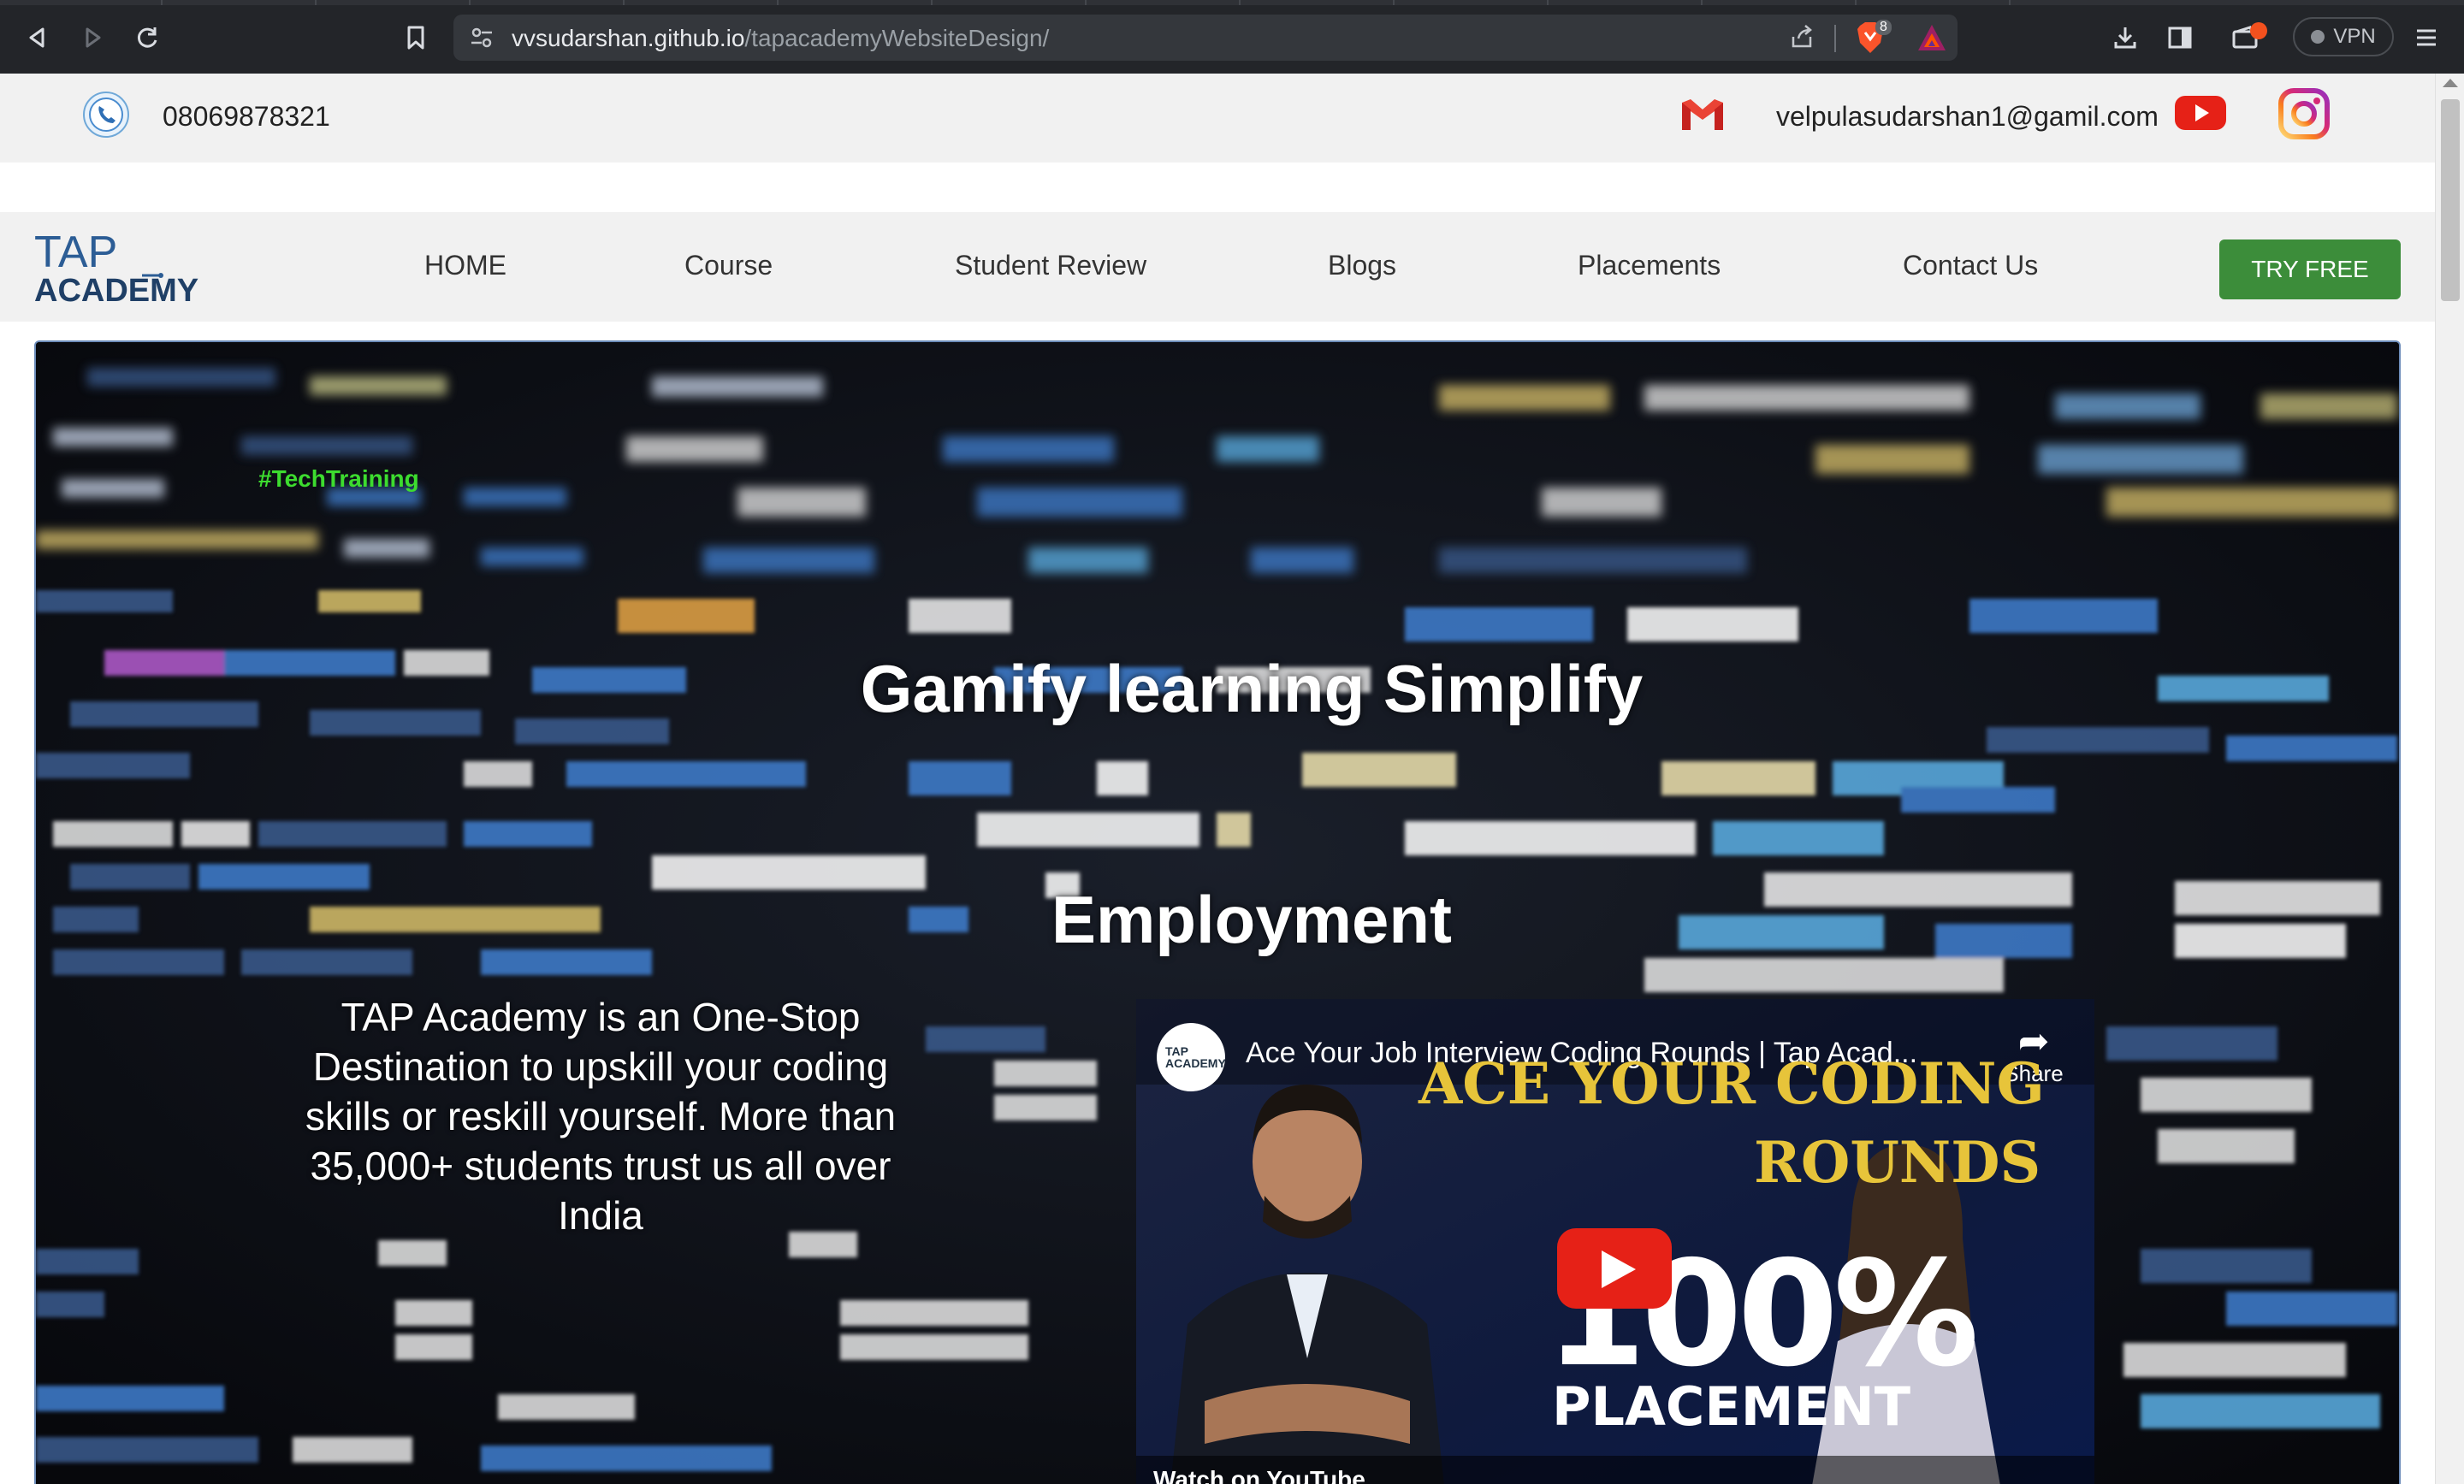 Image resolution: width=2464 pixels, height=1484 pixels. What do you see at coordinates (1731, 1406) in the screenshot?
I see `thumb-placement: PLACEMENT` at bounding box center [1731, 1406].